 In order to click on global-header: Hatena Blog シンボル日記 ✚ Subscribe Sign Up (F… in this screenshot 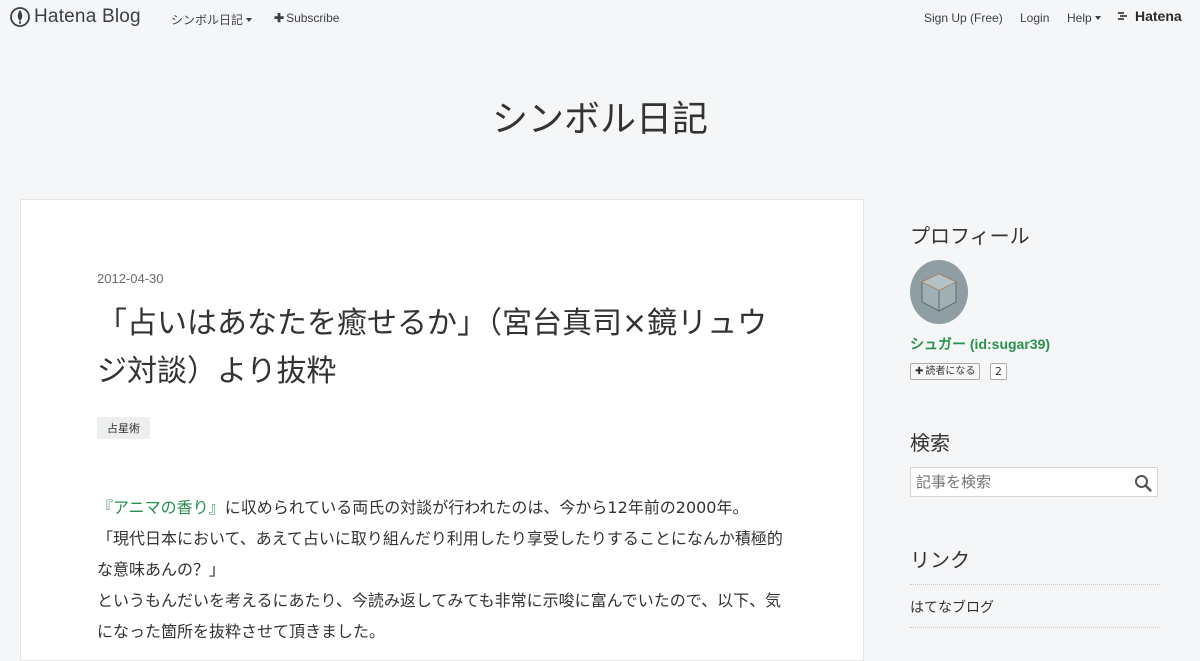, I will do `click(600, 18)`.